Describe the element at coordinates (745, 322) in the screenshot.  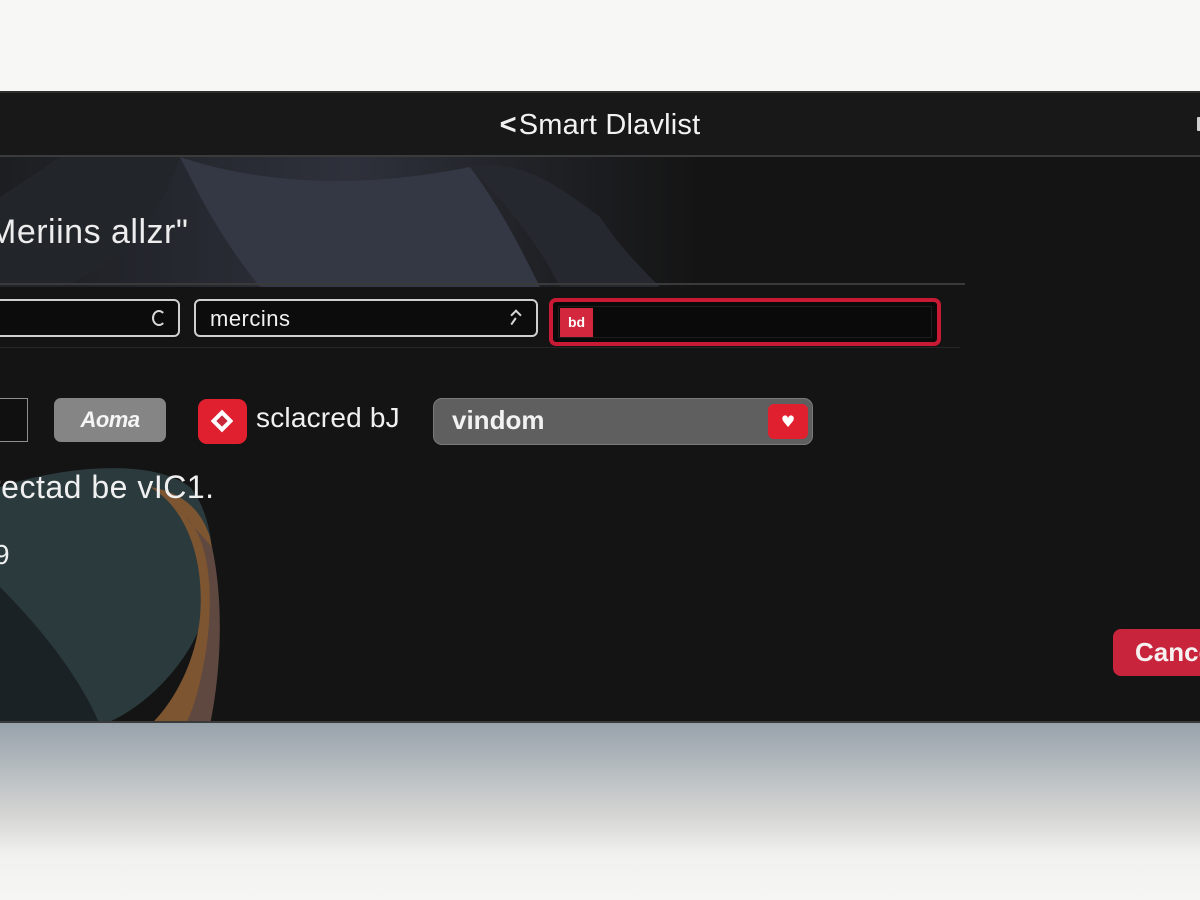
I see `rule-value-input: bd` at that location.